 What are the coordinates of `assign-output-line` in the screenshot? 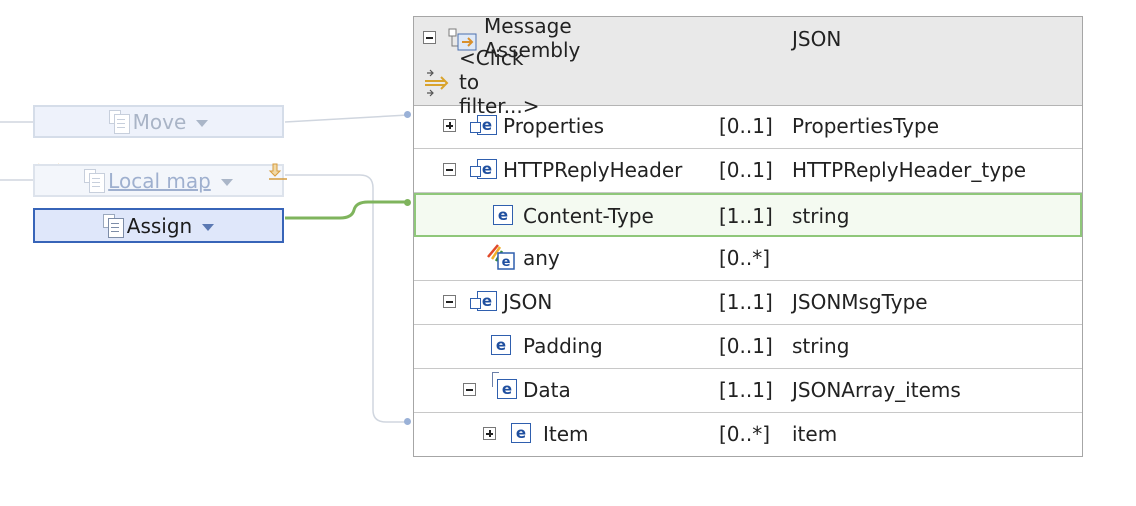 It's located at (347, 210).